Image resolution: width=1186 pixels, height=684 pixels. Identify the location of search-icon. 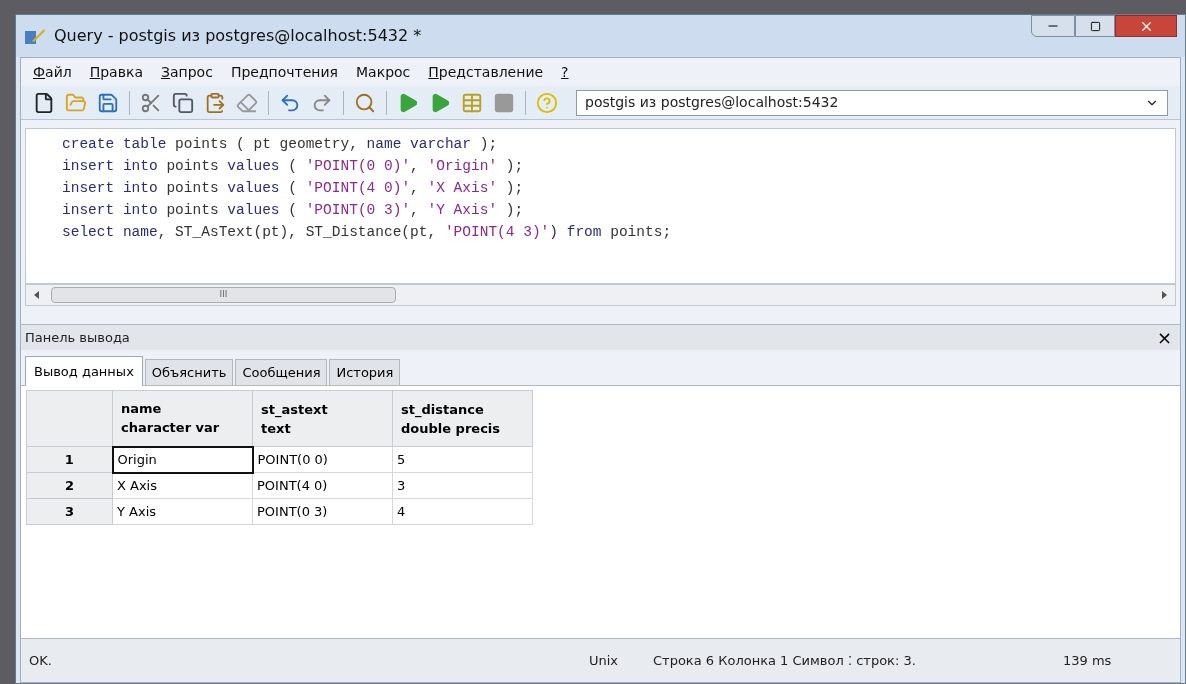
(365, 102).